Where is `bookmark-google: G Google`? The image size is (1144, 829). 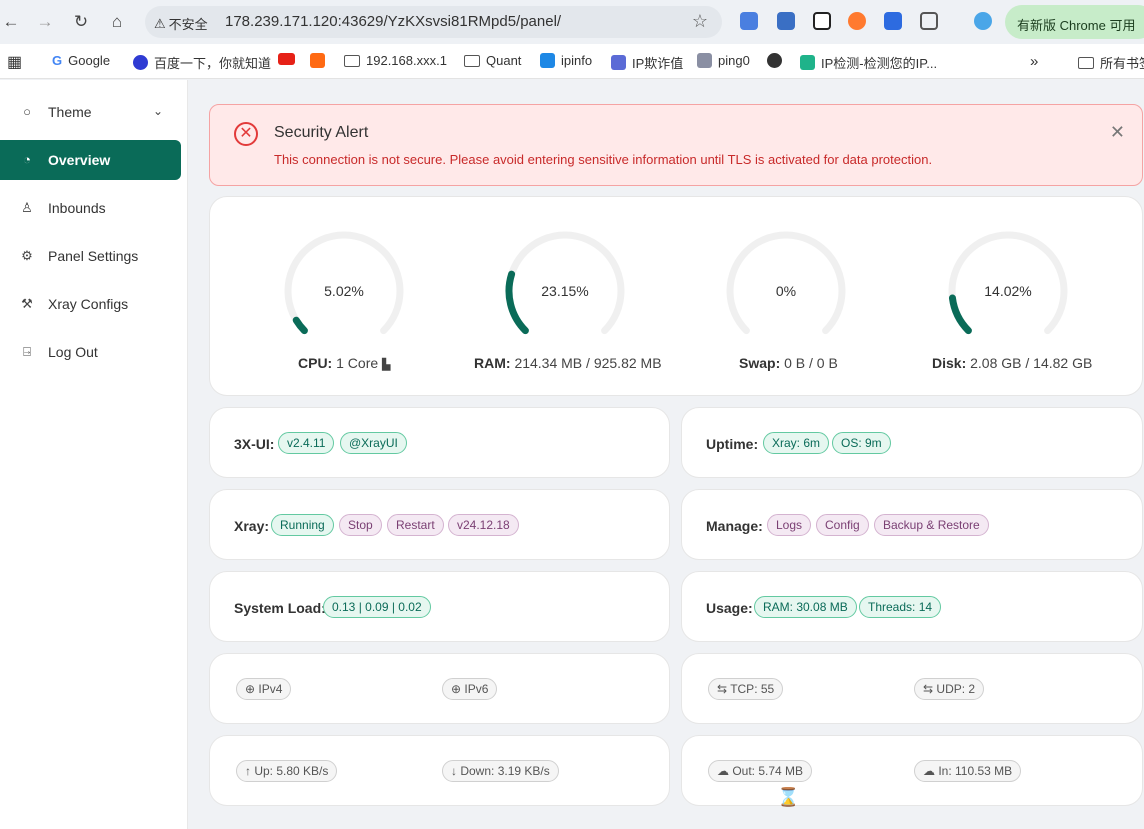 bookmark-google: G Google is located at coordinates (81, 60).